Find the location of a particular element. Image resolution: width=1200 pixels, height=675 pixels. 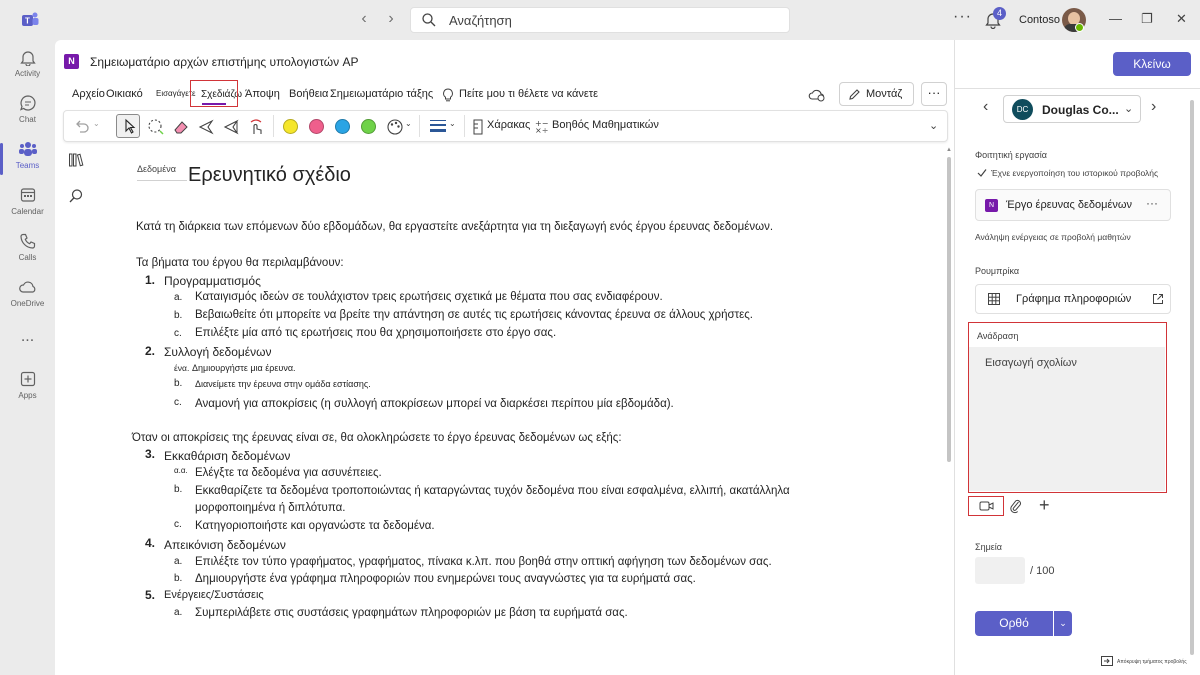

search-input: Αναζήτηση is located at coordinates (600, 20).